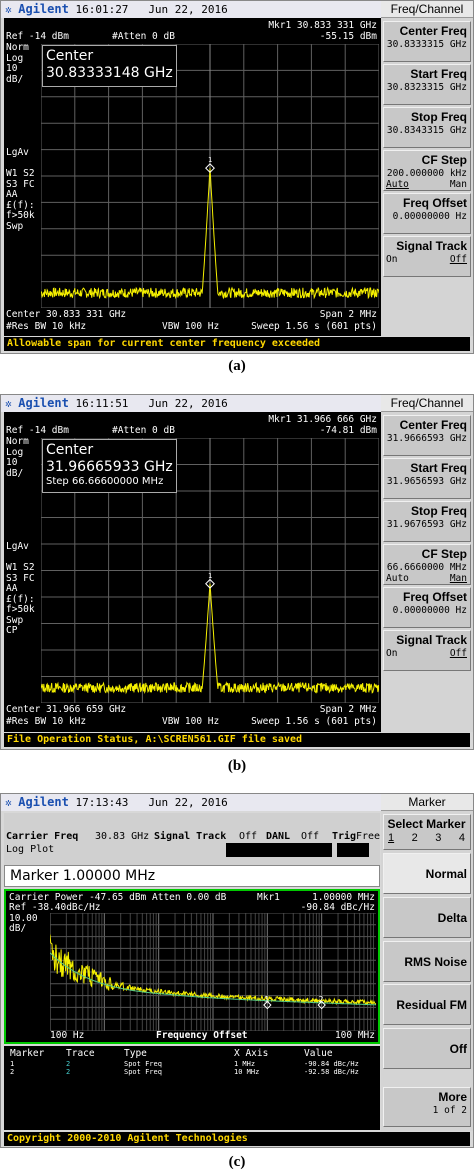 This screenshot has height=1174, width=474. Describe the element at coordinates (122, 836) in the screenshot. I see `carrier-freq-value: 30.83 GHz` at that location.